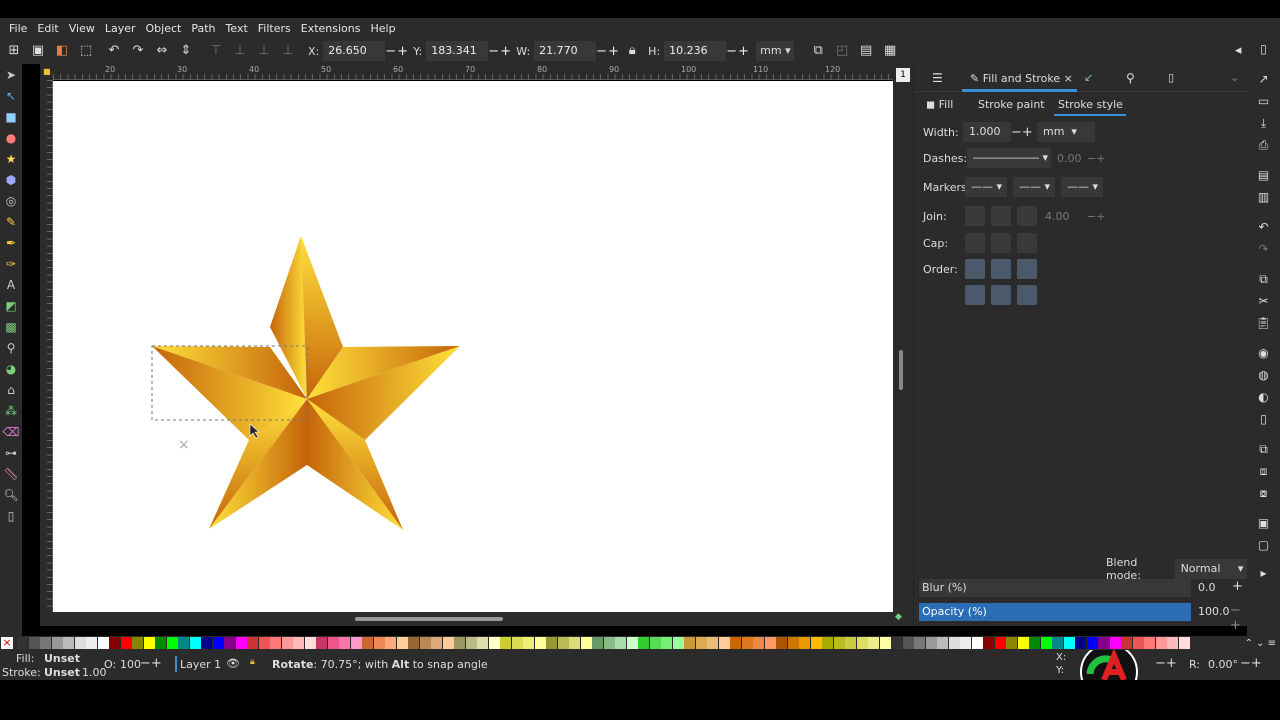 This screenshot has height=720, width=1280. What do you see at coordinates (82, 28) in the screenshot?
I see `menu-view: View` at bounding box center [82, 28].